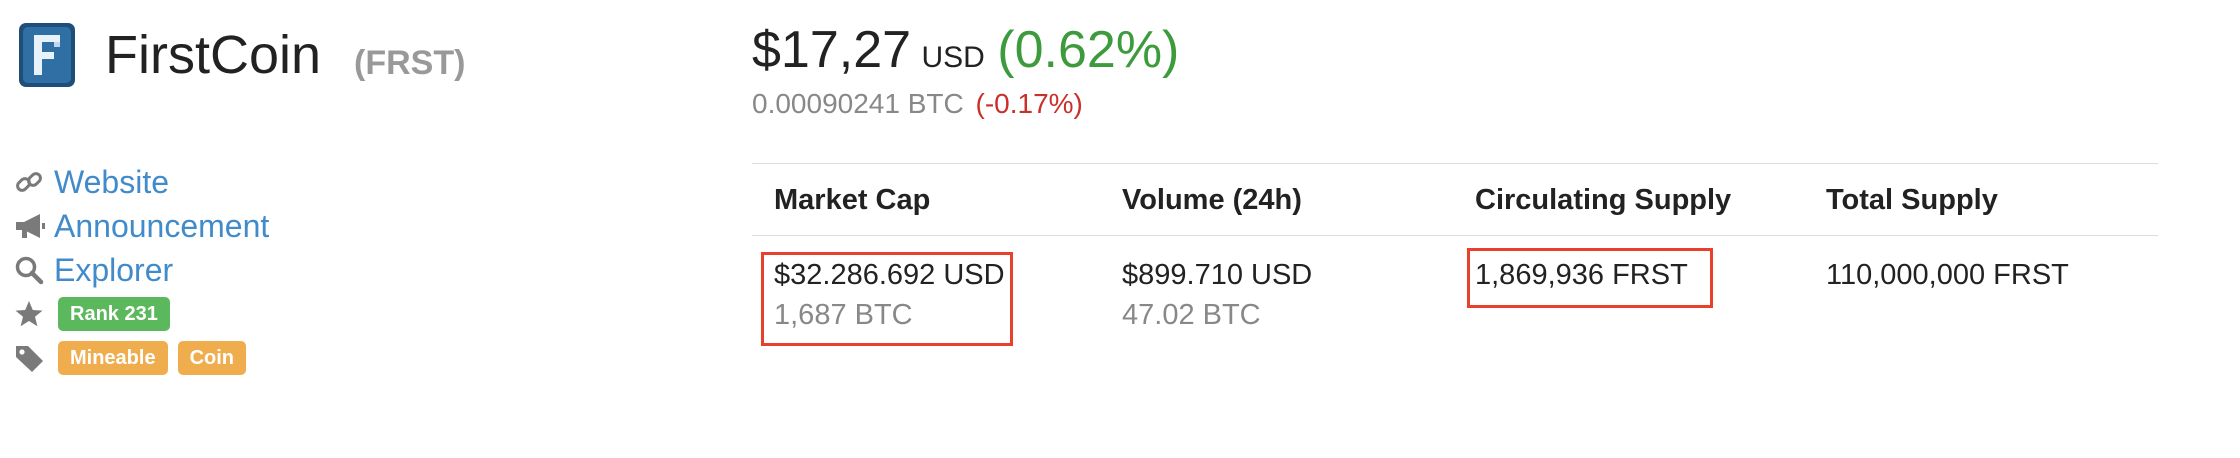 The height and width of the screenshot is (458, 2240). What do you see at coordinates (410, 63) in the screenshot?
I see `coin-symbol: (FRST)` at bounding box center [410, 63].